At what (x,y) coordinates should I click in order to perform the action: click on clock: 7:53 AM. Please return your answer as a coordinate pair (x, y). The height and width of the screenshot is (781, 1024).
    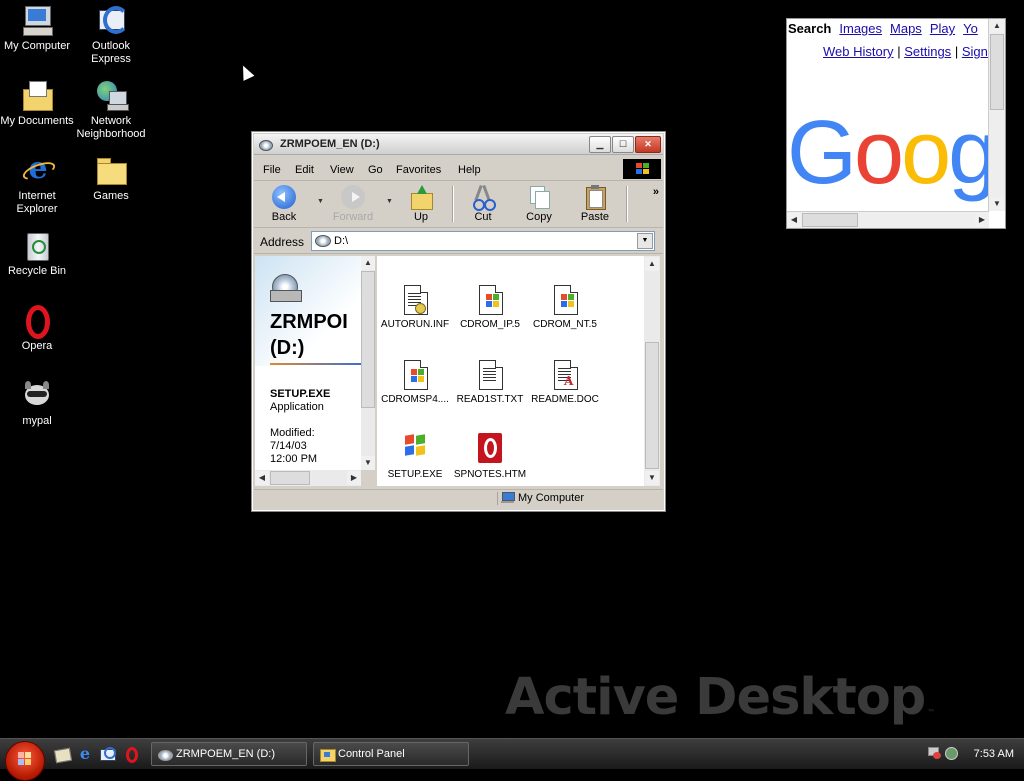
    Looking at the image, I should click on (994, 754).